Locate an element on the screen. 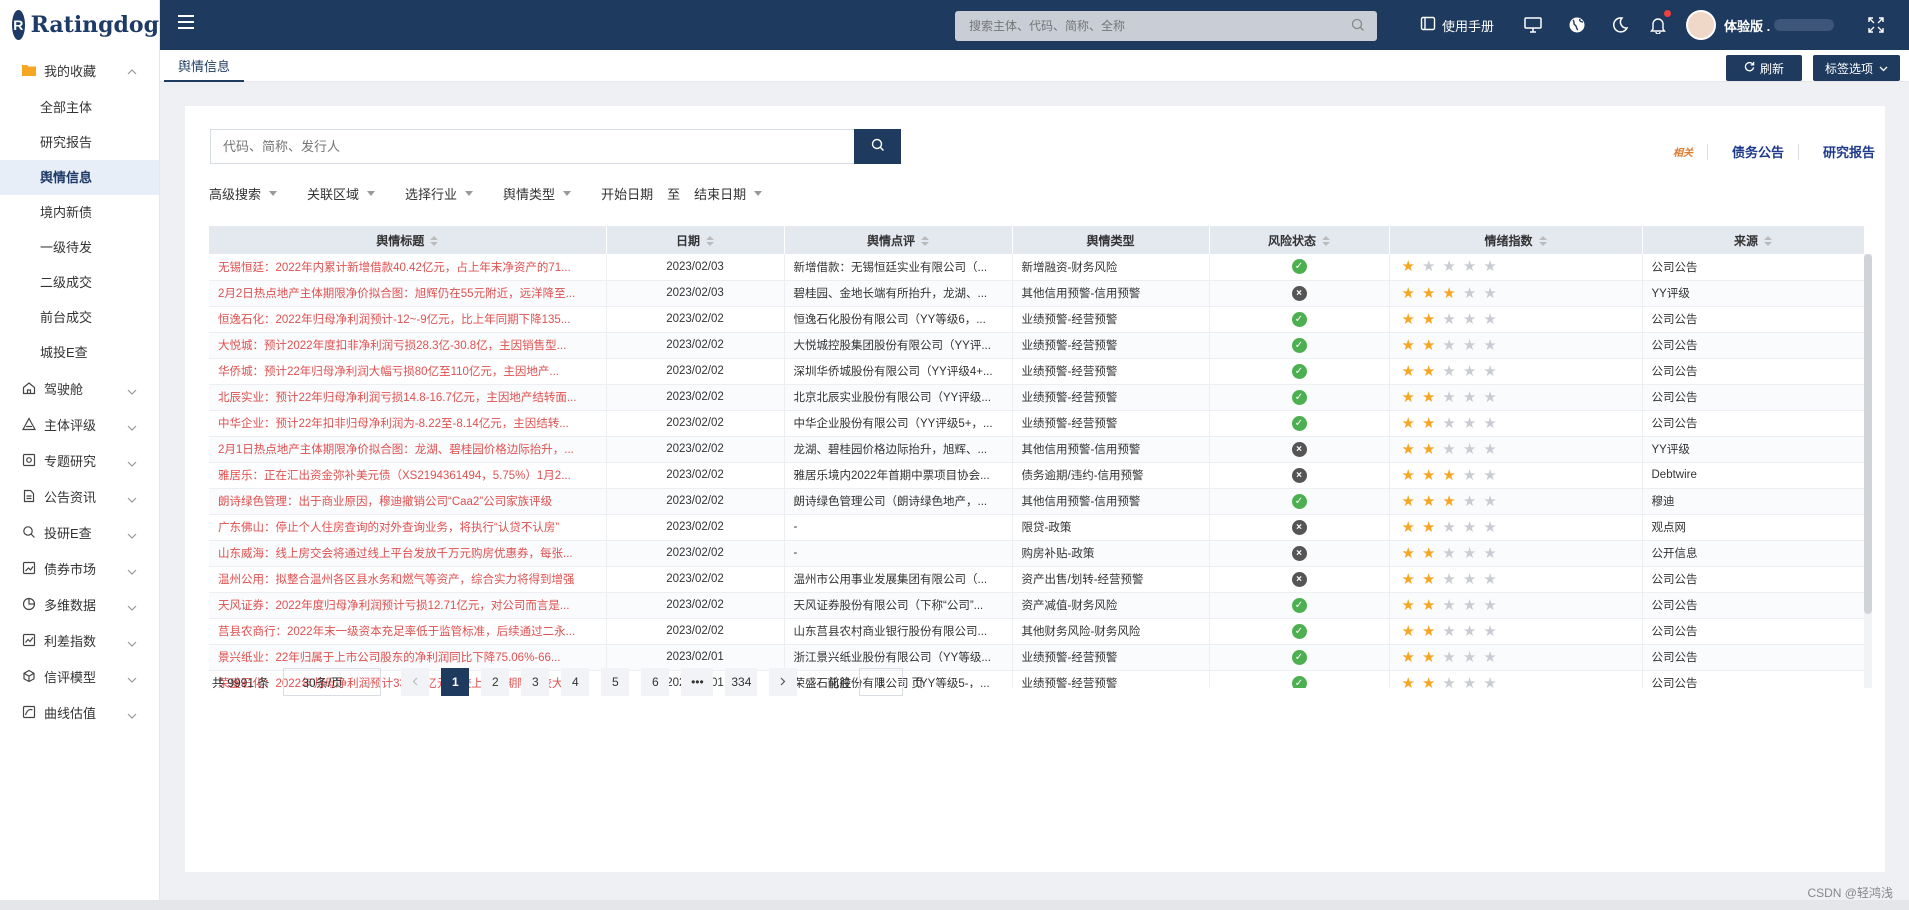  page-button: 2 is located at coordinates (495, 682).